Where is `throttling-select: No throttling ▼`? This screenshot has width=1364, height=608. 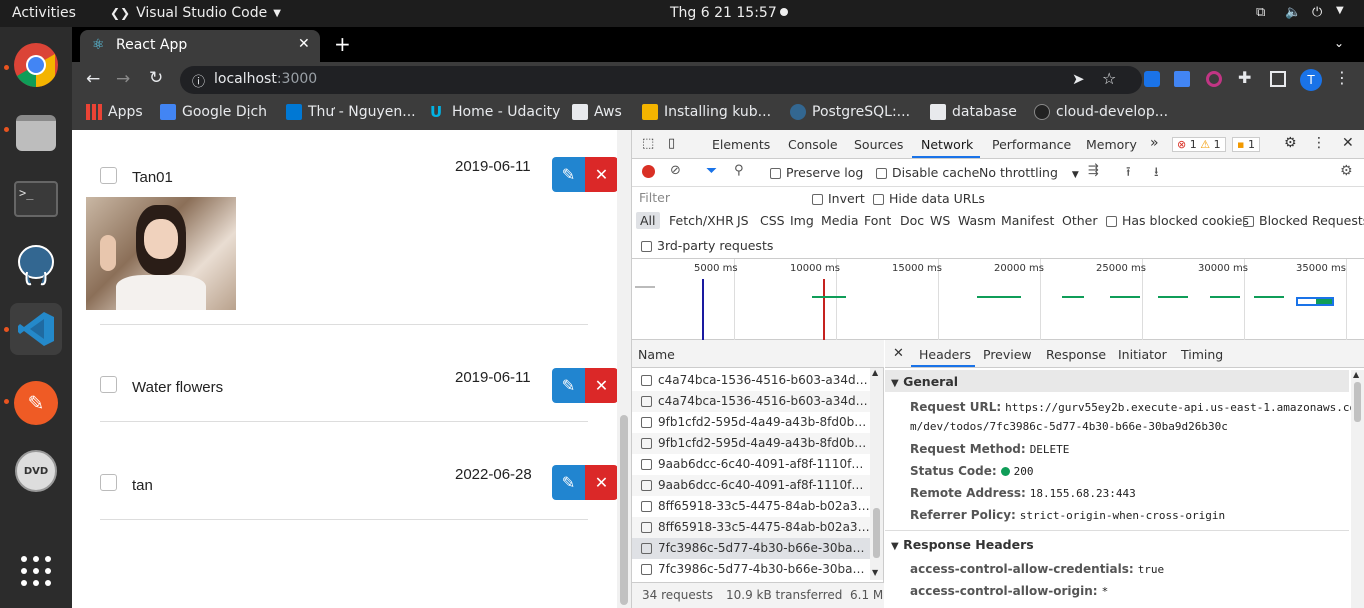 throttling-select: No throttling ▼ is located at coordinates (1029, 172).